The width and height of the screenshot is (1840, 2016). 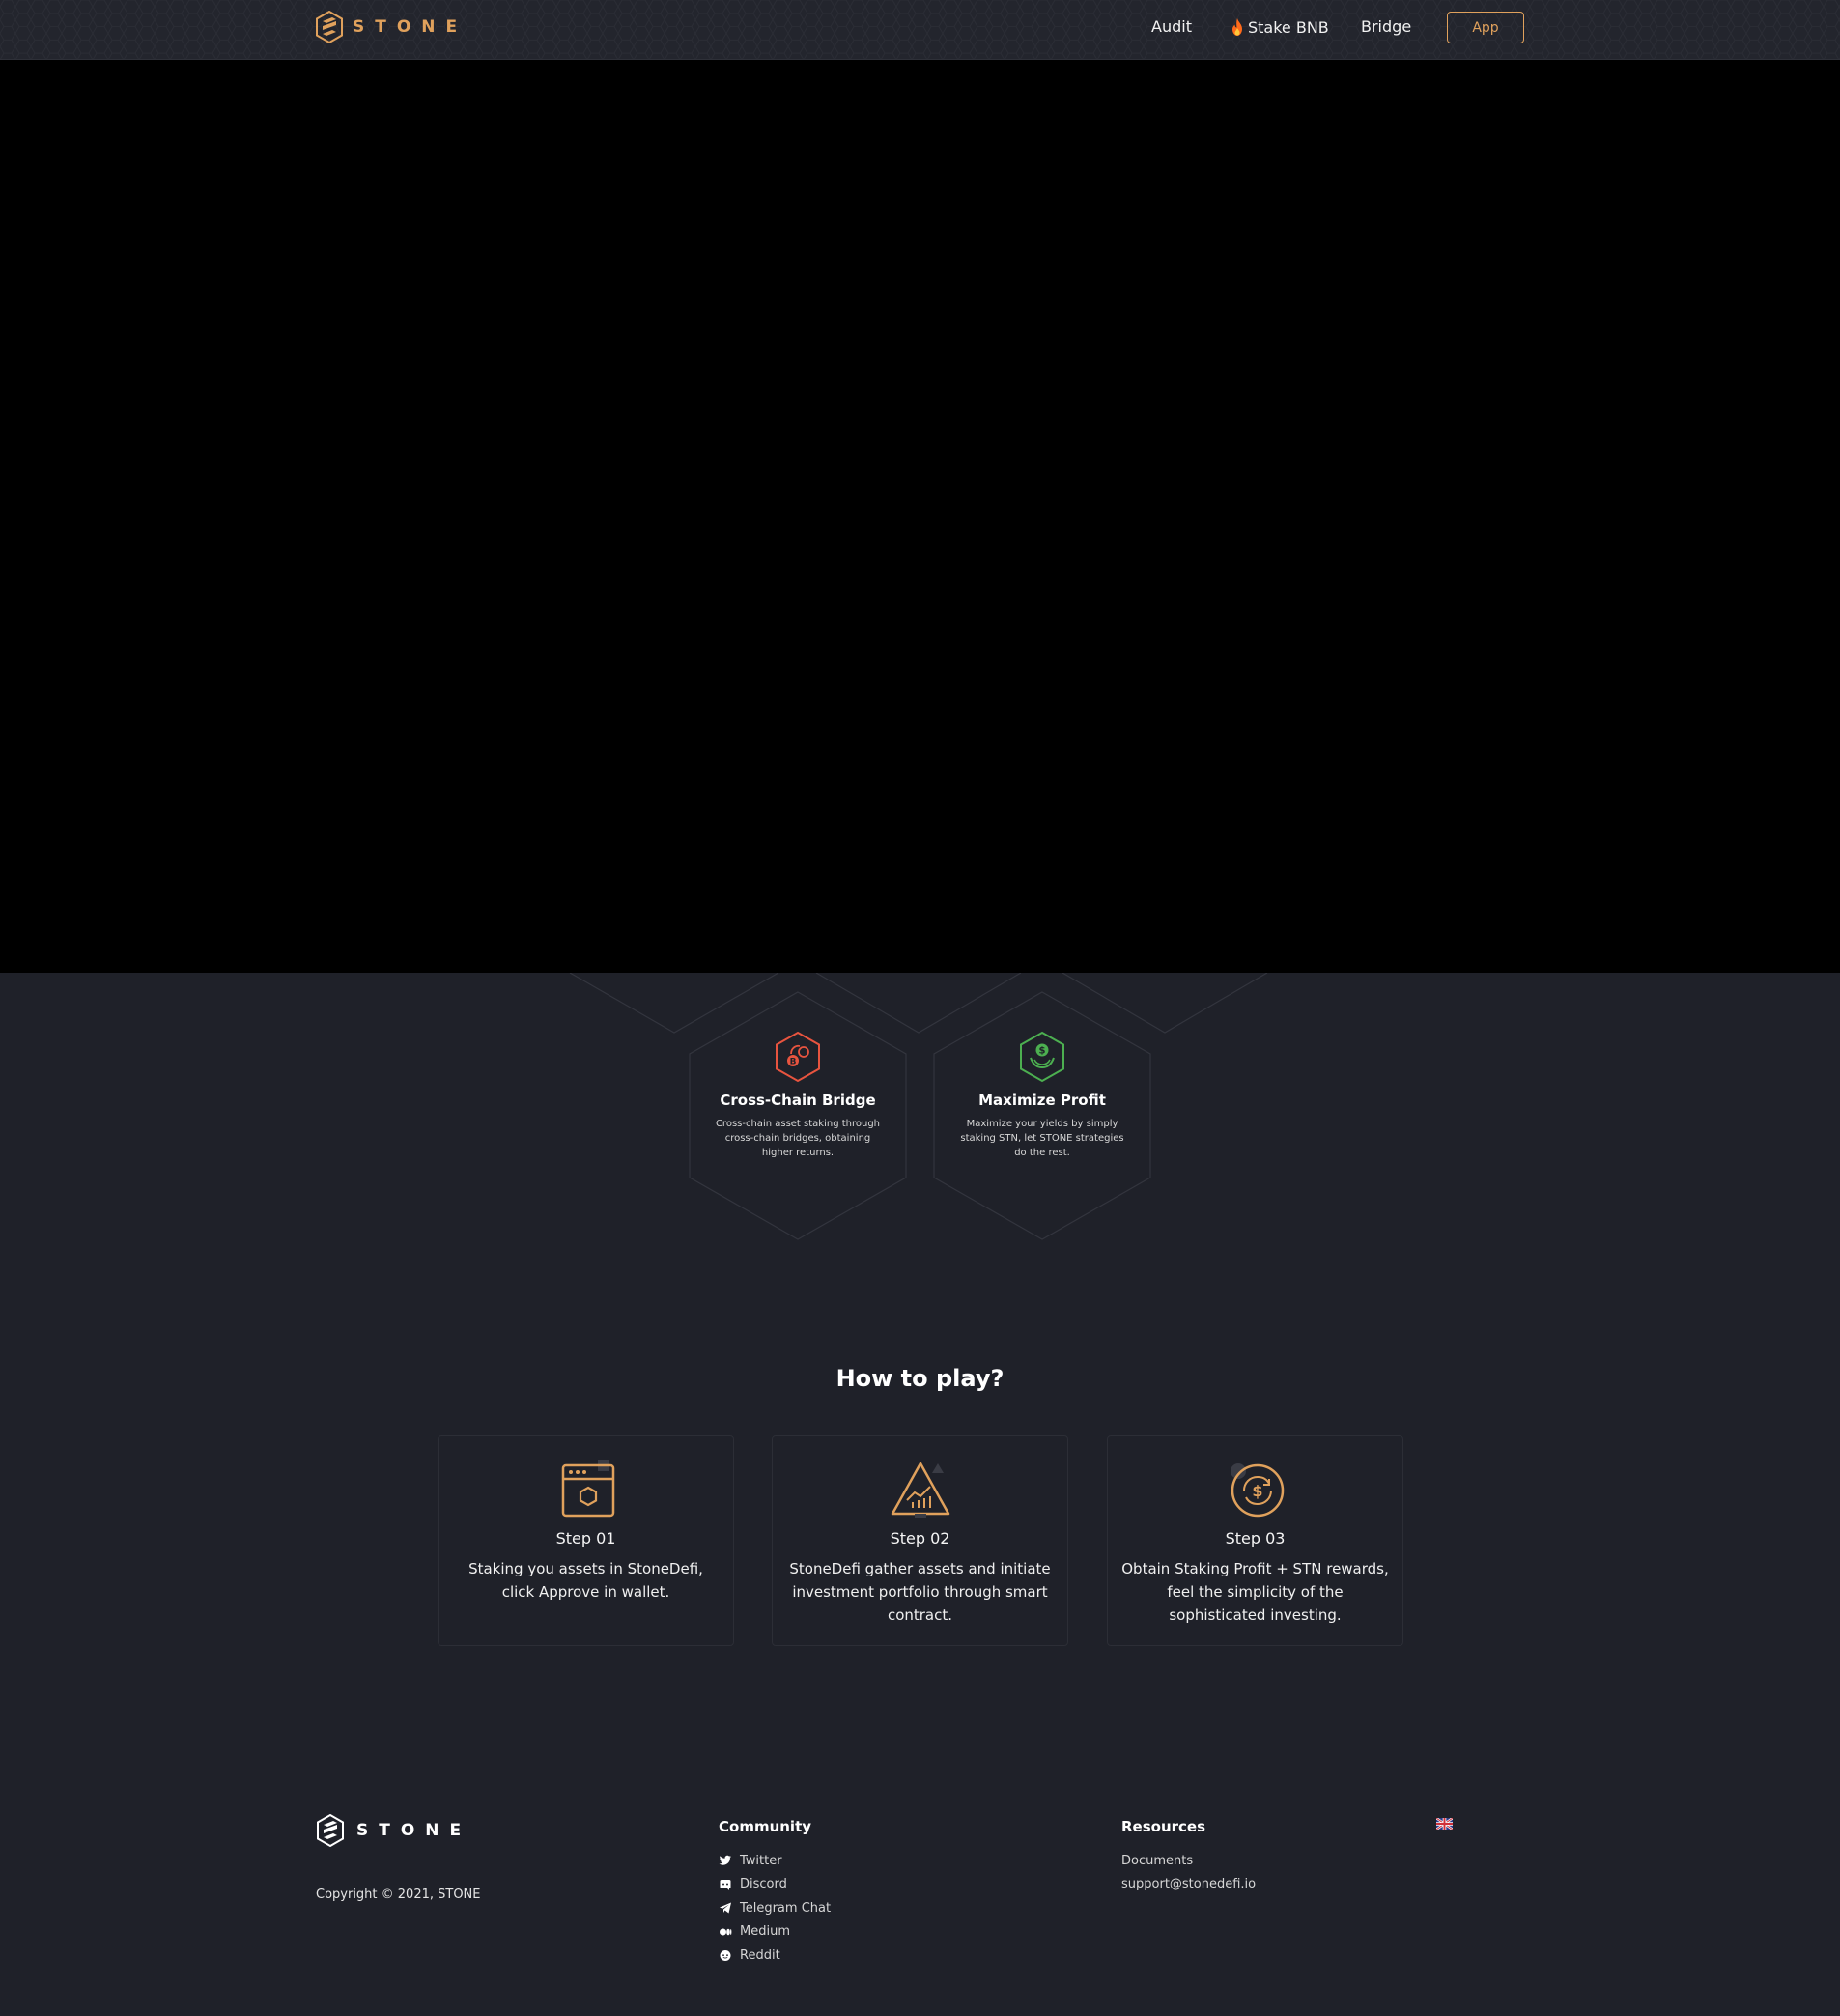 What do you see at coordinates (760, 1955) in the screenshot?
I see `reddit-label: Reddit` at bounding box center [760, 1955].